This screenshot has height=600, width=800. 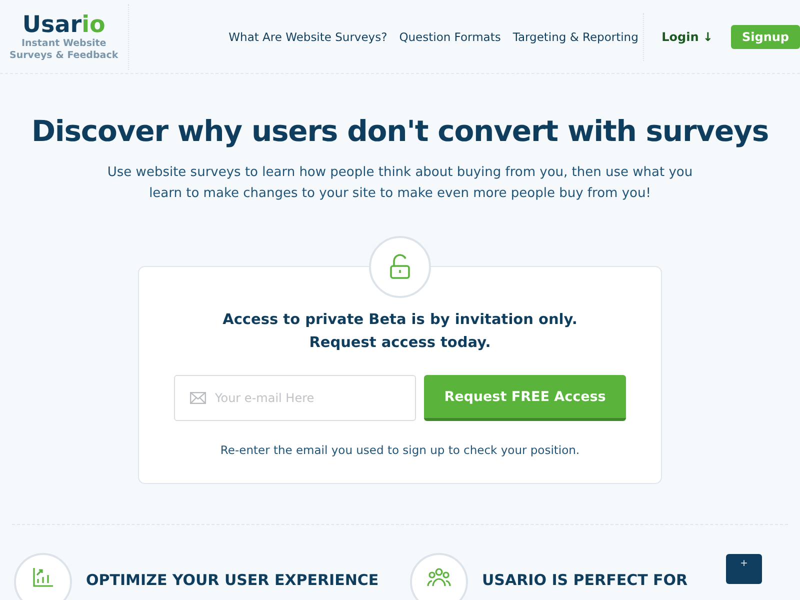 What do you see at coordinates (439, 577) in the screenshot?
I see `people-icon` at bounding box center [439, 577].